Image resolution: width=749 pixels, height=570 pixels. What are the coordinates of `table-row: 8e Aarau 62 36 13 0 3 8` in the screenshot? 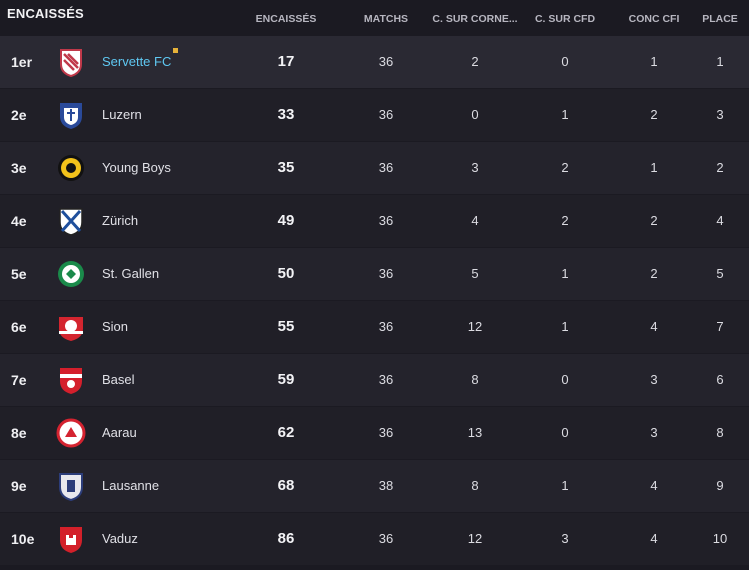 It's located at (374, 433).